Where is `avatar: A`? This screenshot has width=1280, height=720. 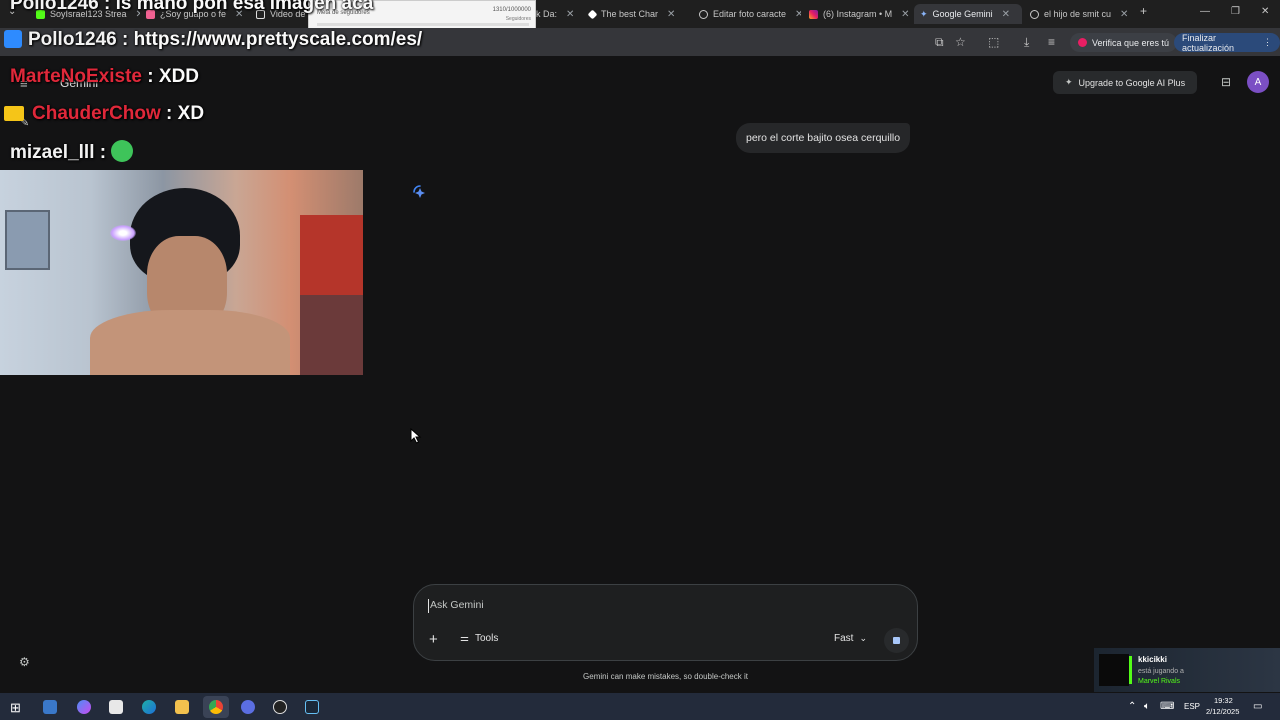
avatar: A is located at coordinates (1258, 82).